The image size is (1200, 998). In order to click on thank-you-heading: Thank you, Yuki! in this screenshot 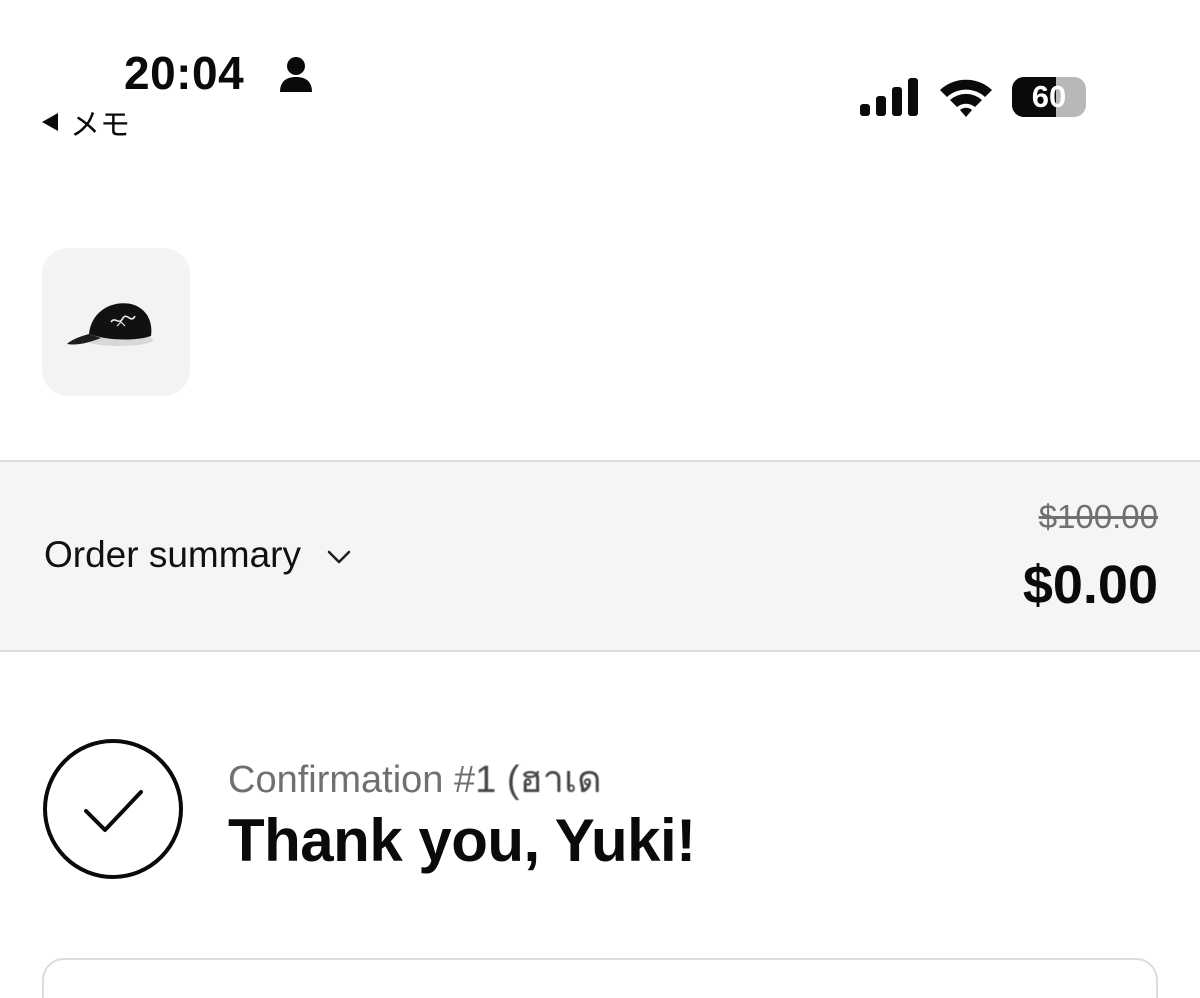, I will do `click(462, 840)`.